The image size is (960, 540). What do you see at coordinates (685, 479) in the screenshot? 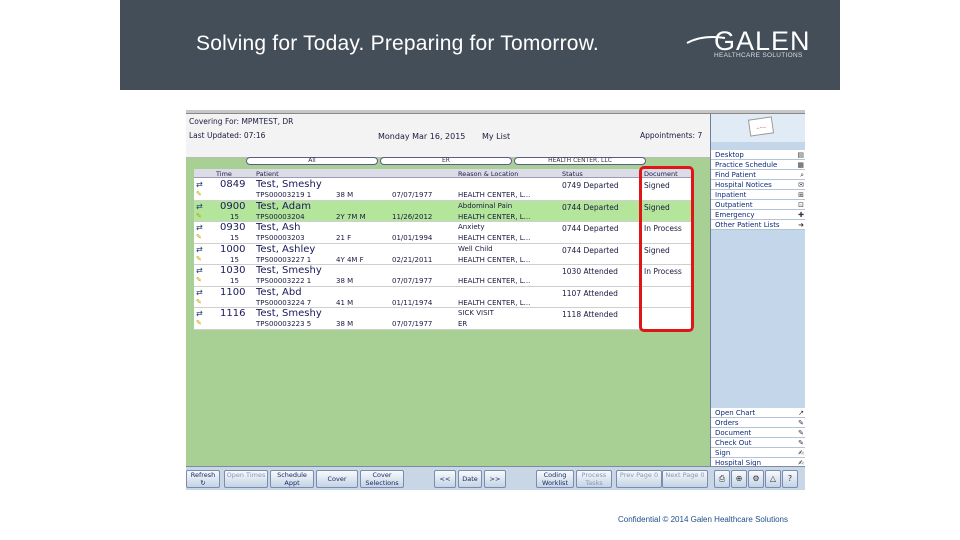
I see `next-page-button: Next Page 0` at bounding box center [685, 479].